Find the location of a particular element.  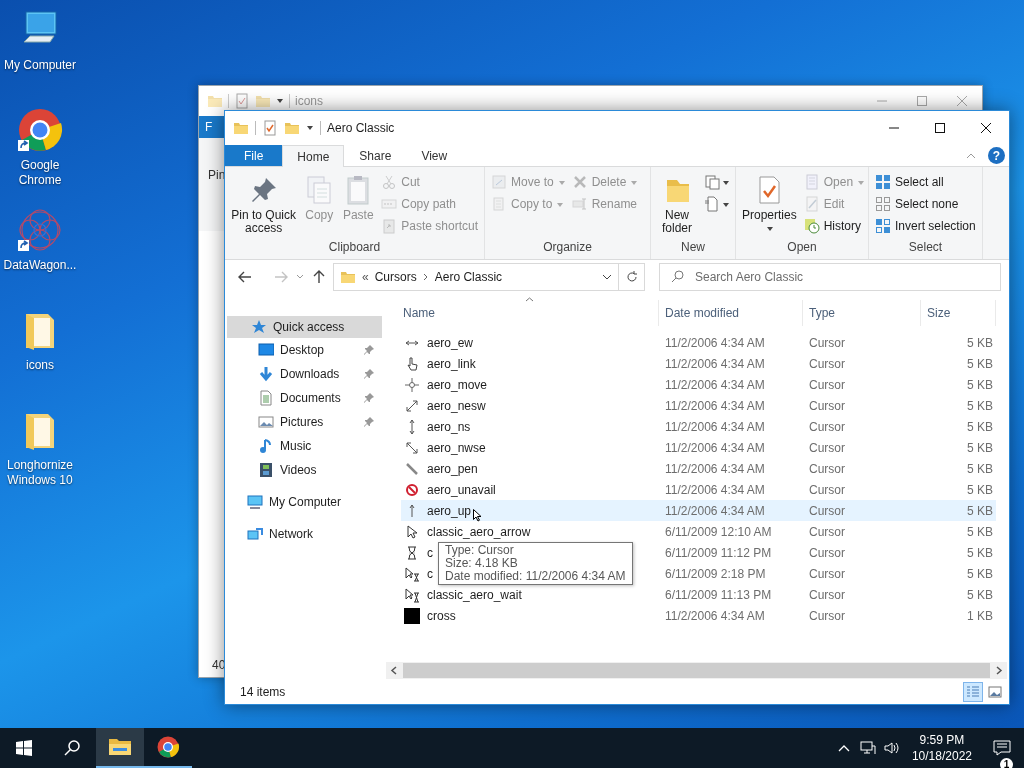

file-name: aero_up is located at coordinates (449, 510).